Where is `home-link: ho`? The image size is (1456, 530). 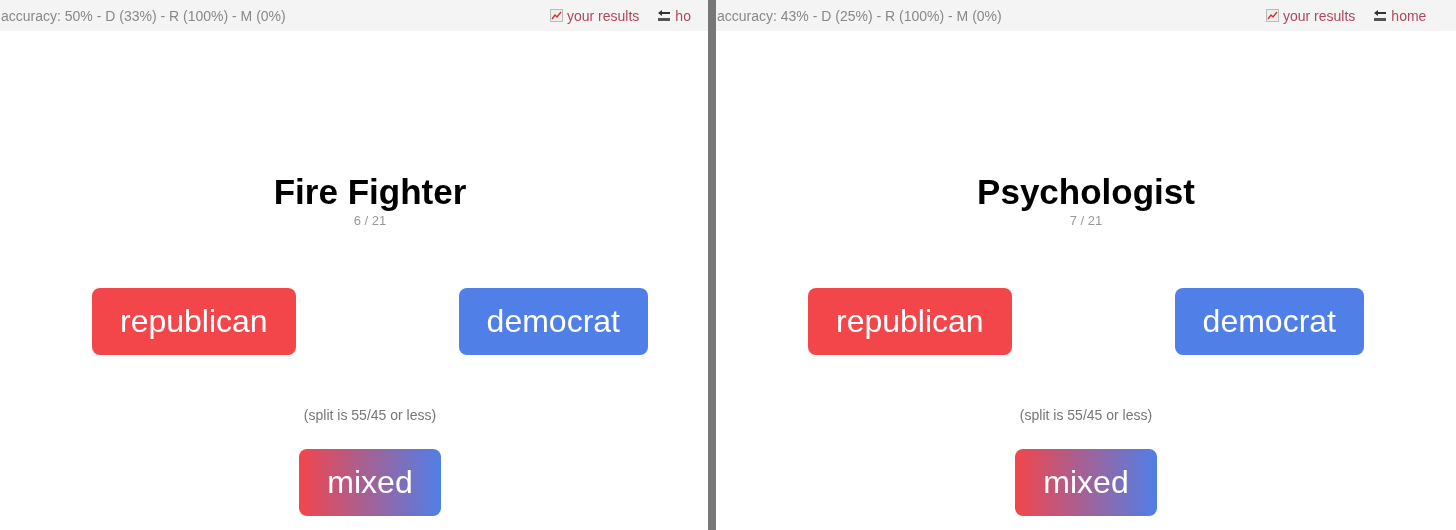 home-link: ho is located at coordinates (674, 15).